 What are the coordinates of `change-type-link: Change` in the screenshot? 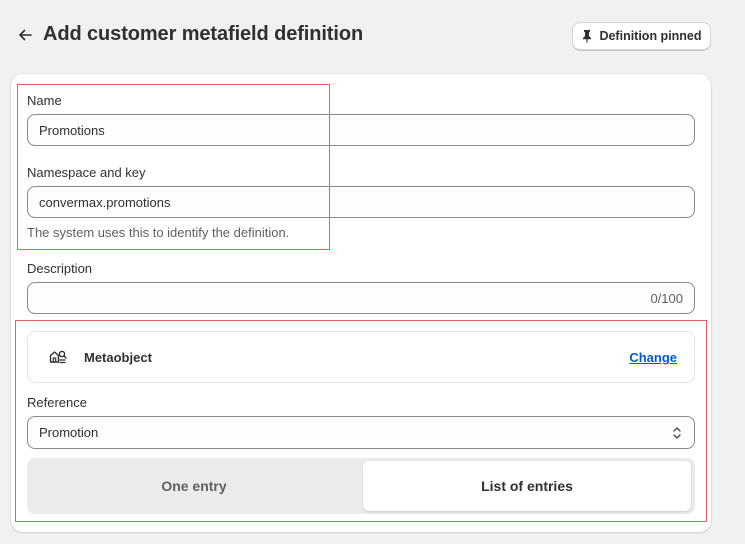 It's located at (653, 357).